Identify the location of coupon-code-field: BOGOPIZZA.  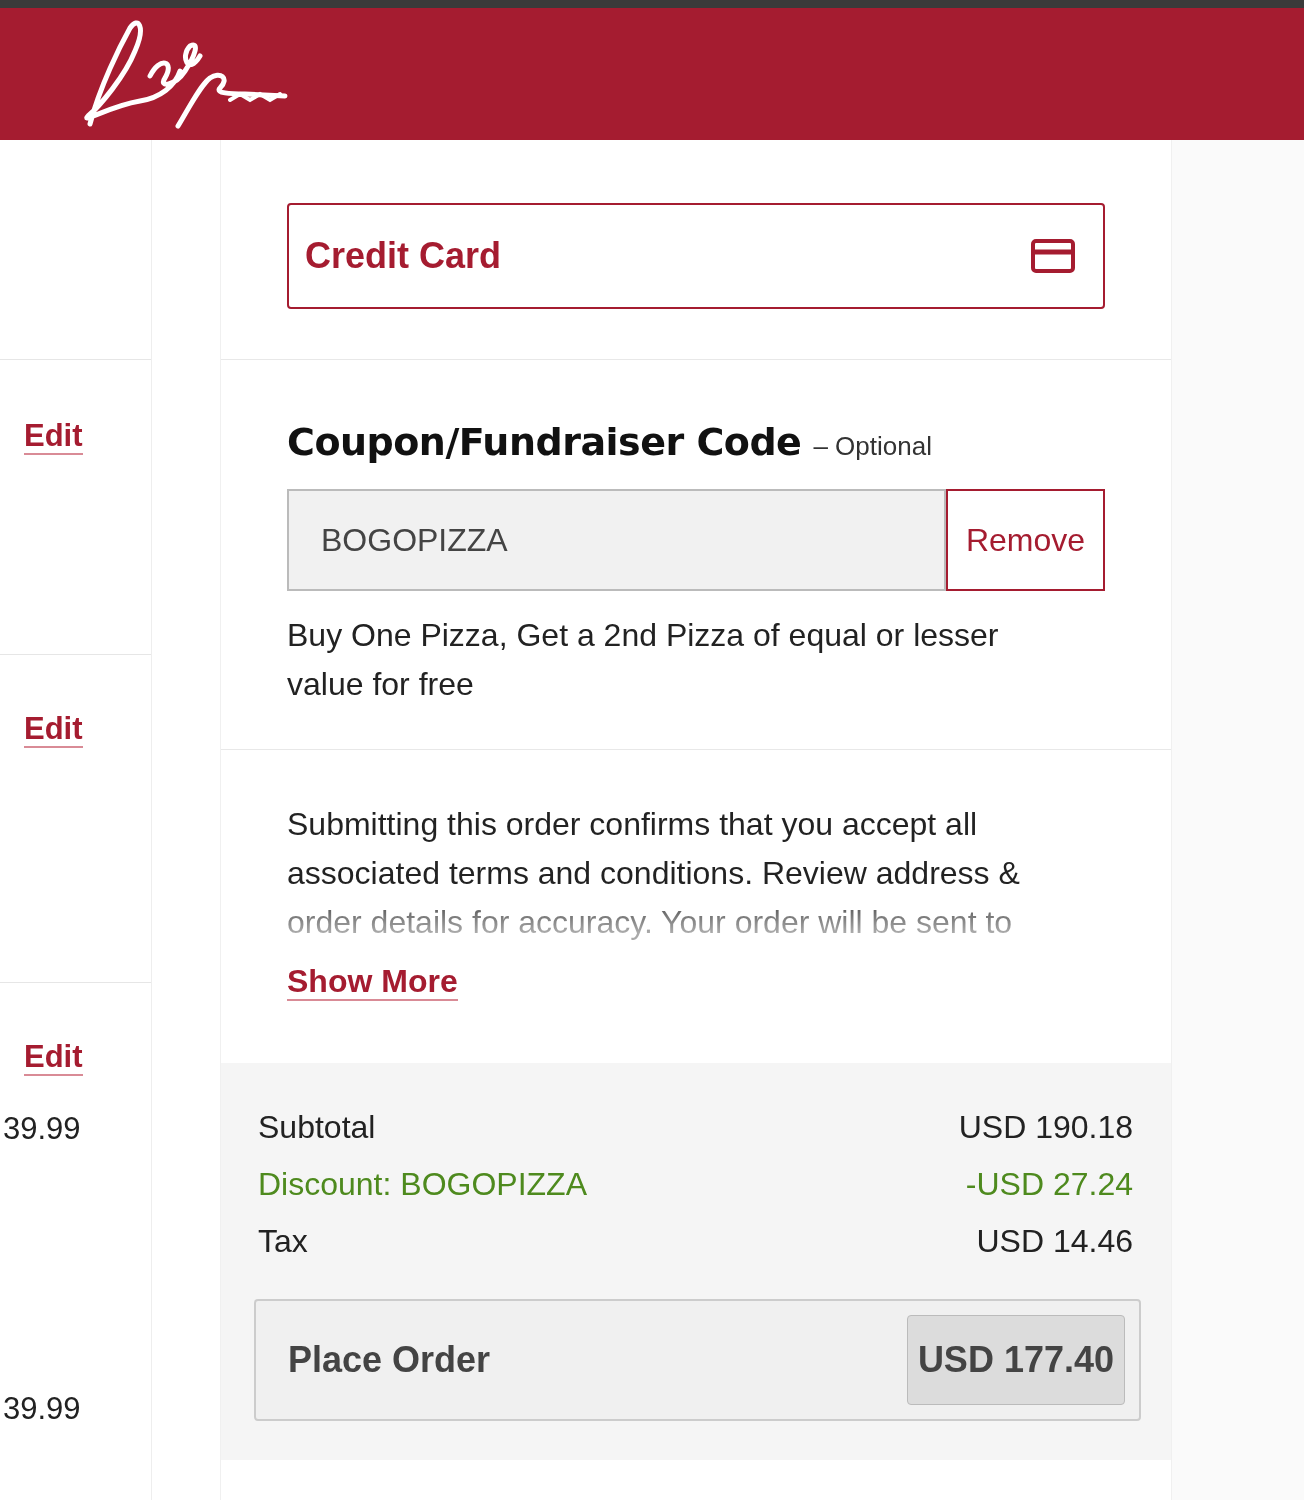
(616, 540).